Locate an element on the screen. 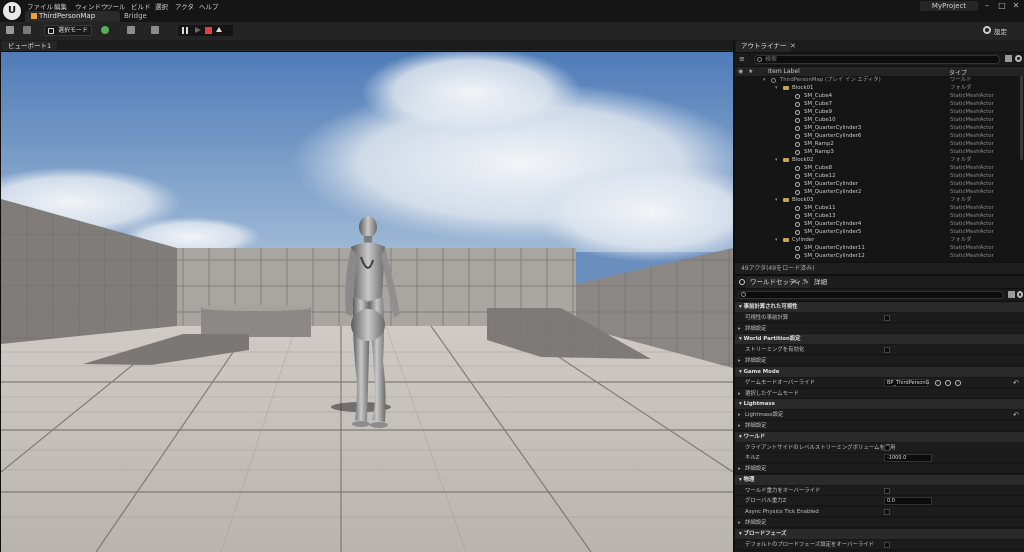 The image size is (1024, 552). pause-icon is located at coordinates (183, 30).